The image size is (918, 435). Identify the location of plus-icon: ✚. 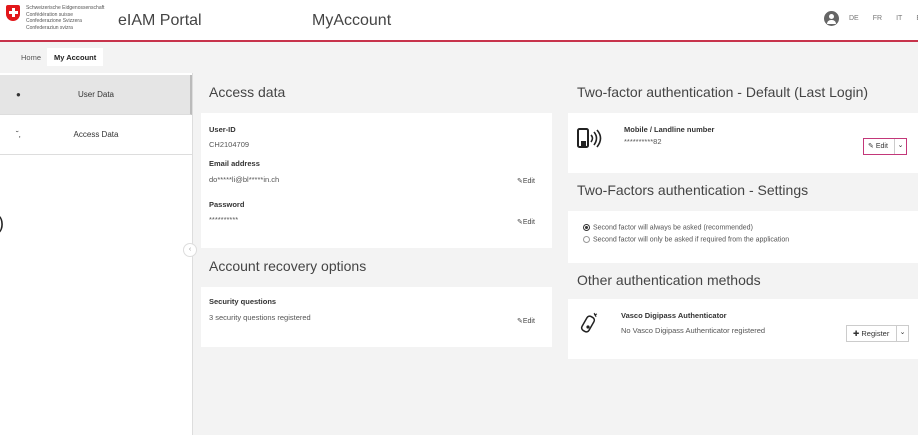
(856, 333).